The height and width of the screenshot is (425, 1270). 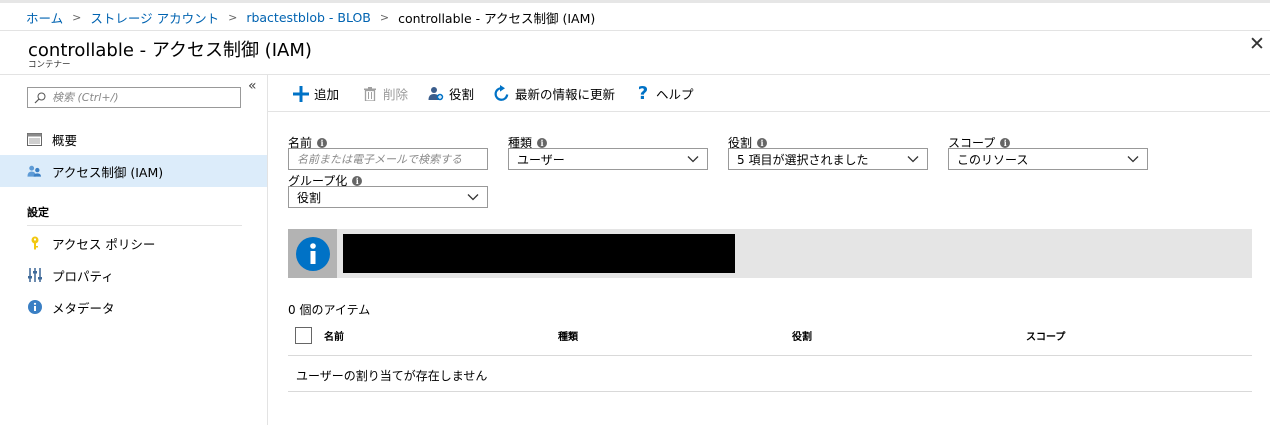 What do you see at coordinates (303, 335) in the screenshot?
I see `select-all-checkbox` at bounding box center [303, 335].